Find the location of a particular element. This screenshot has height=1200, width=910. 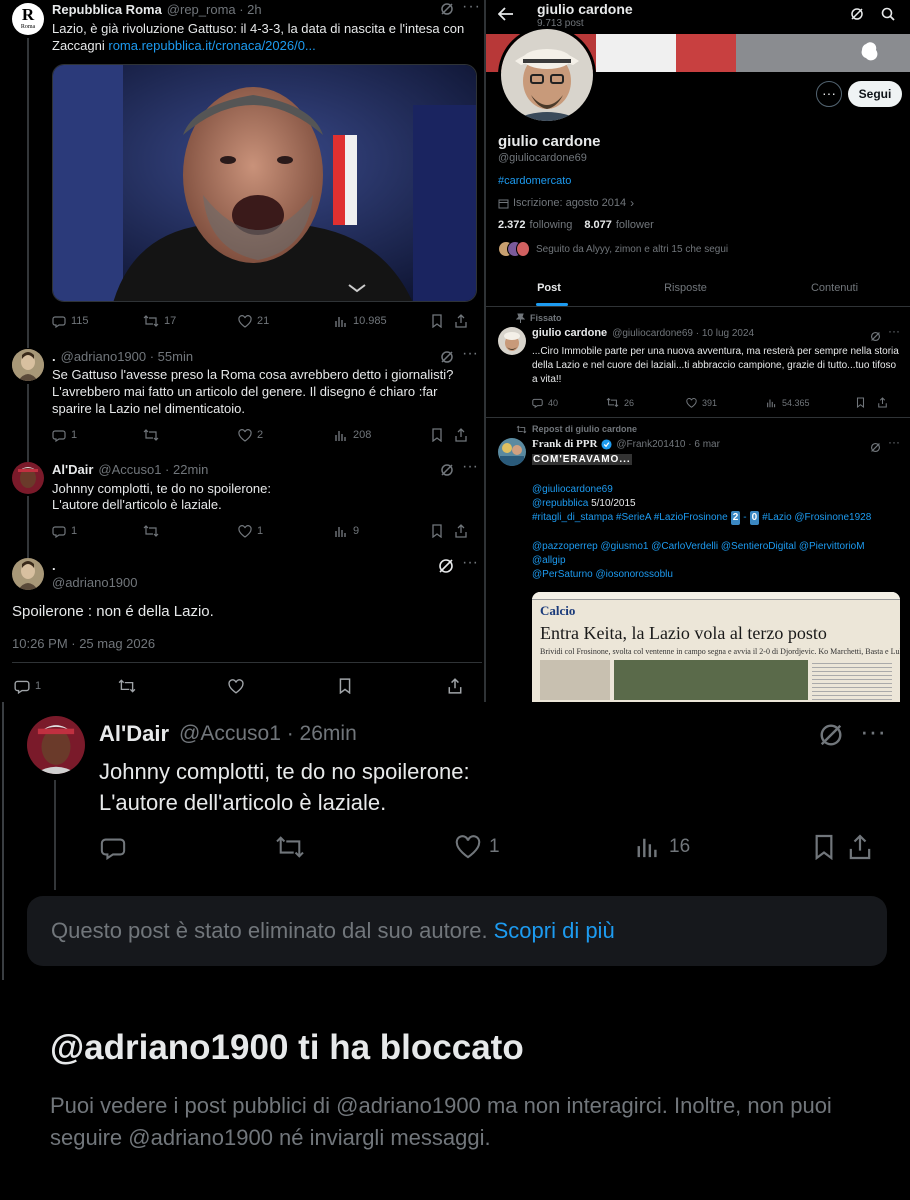

mention-link: @giuliocardone69 is located at coordinates (572, 490).